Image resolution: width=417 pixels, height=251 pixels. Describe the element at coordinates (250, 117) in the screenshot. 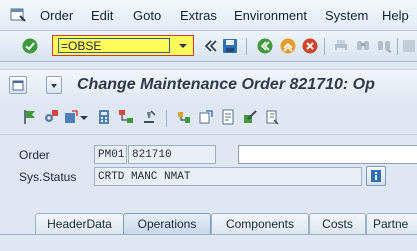

I see `edit-pen-icon` at that location.